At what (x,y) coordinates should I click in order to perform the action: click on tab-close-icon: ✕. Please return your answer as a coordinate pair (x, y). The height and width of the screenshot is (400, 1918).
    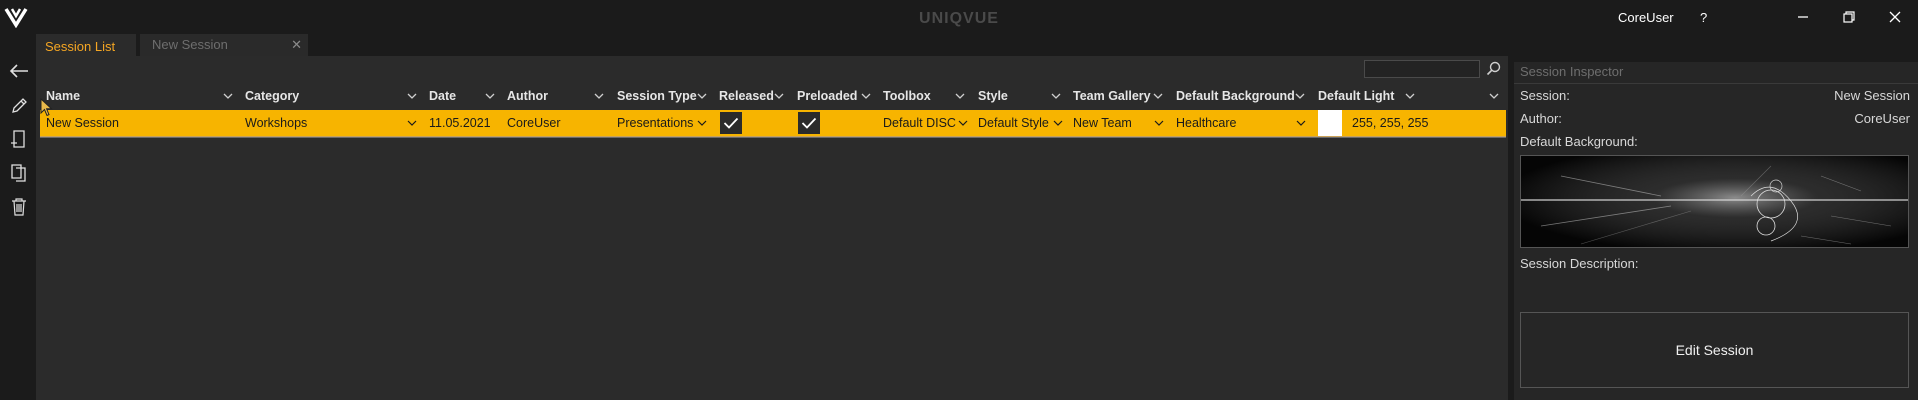
    Looking at the image, I should click on (296, 44).